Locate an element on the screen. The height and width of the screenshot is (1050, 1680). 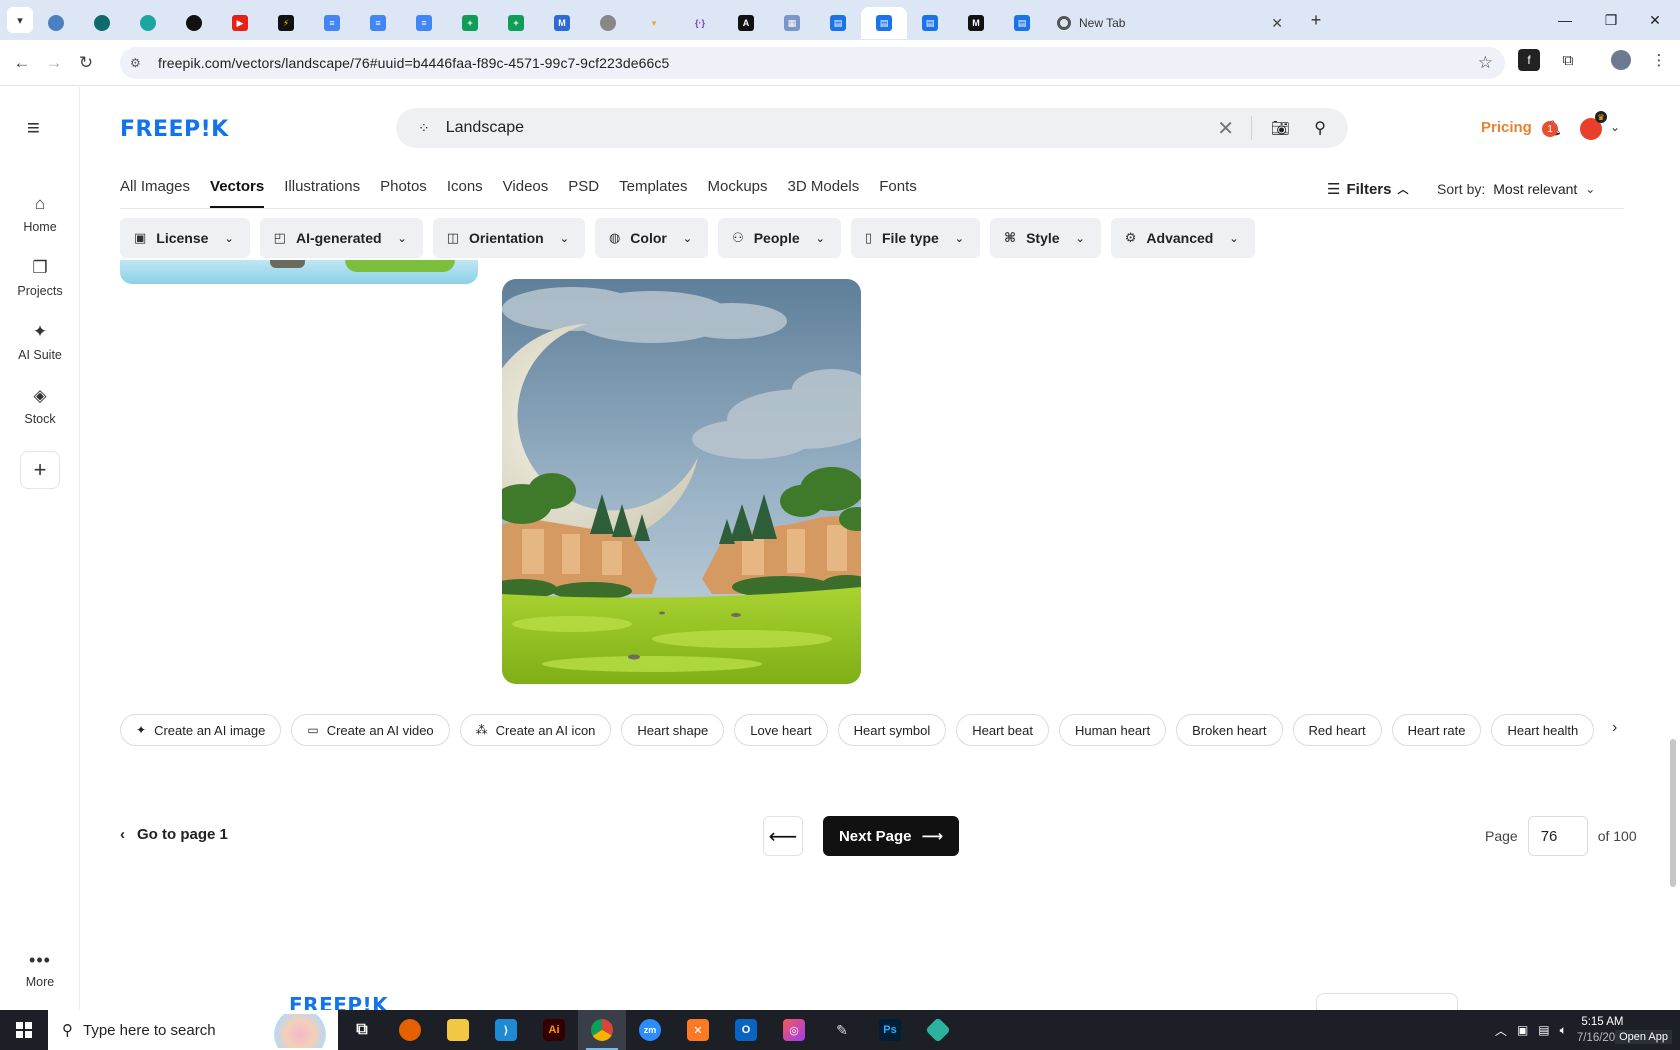
tag-heart-symbol: Heart symbol is located at coordinates (892, 730).